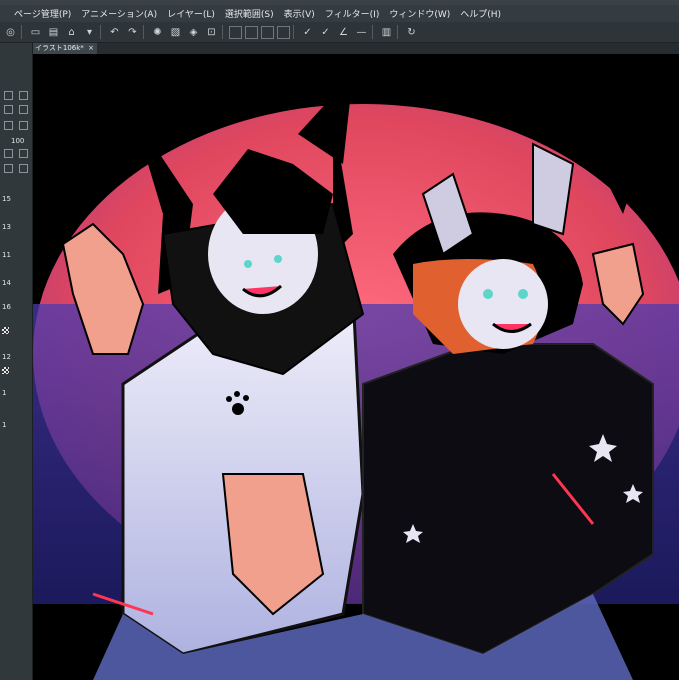 The width and height of the screenshot is (679, 680). I want to click on clear-icon: ▧, so click(175, 32).